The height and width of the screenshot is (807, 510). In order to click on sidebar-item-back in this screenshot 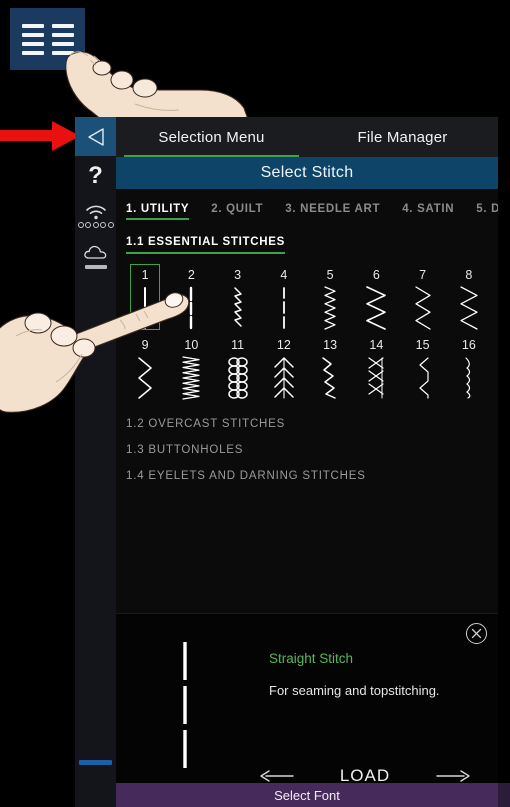, I will do `click(95, 136)`.